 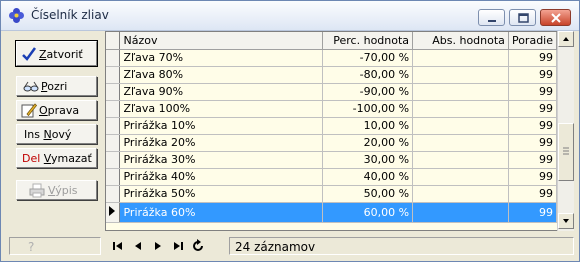 I want to click on oprava-button: Oprava, so click(x=56, y=110).